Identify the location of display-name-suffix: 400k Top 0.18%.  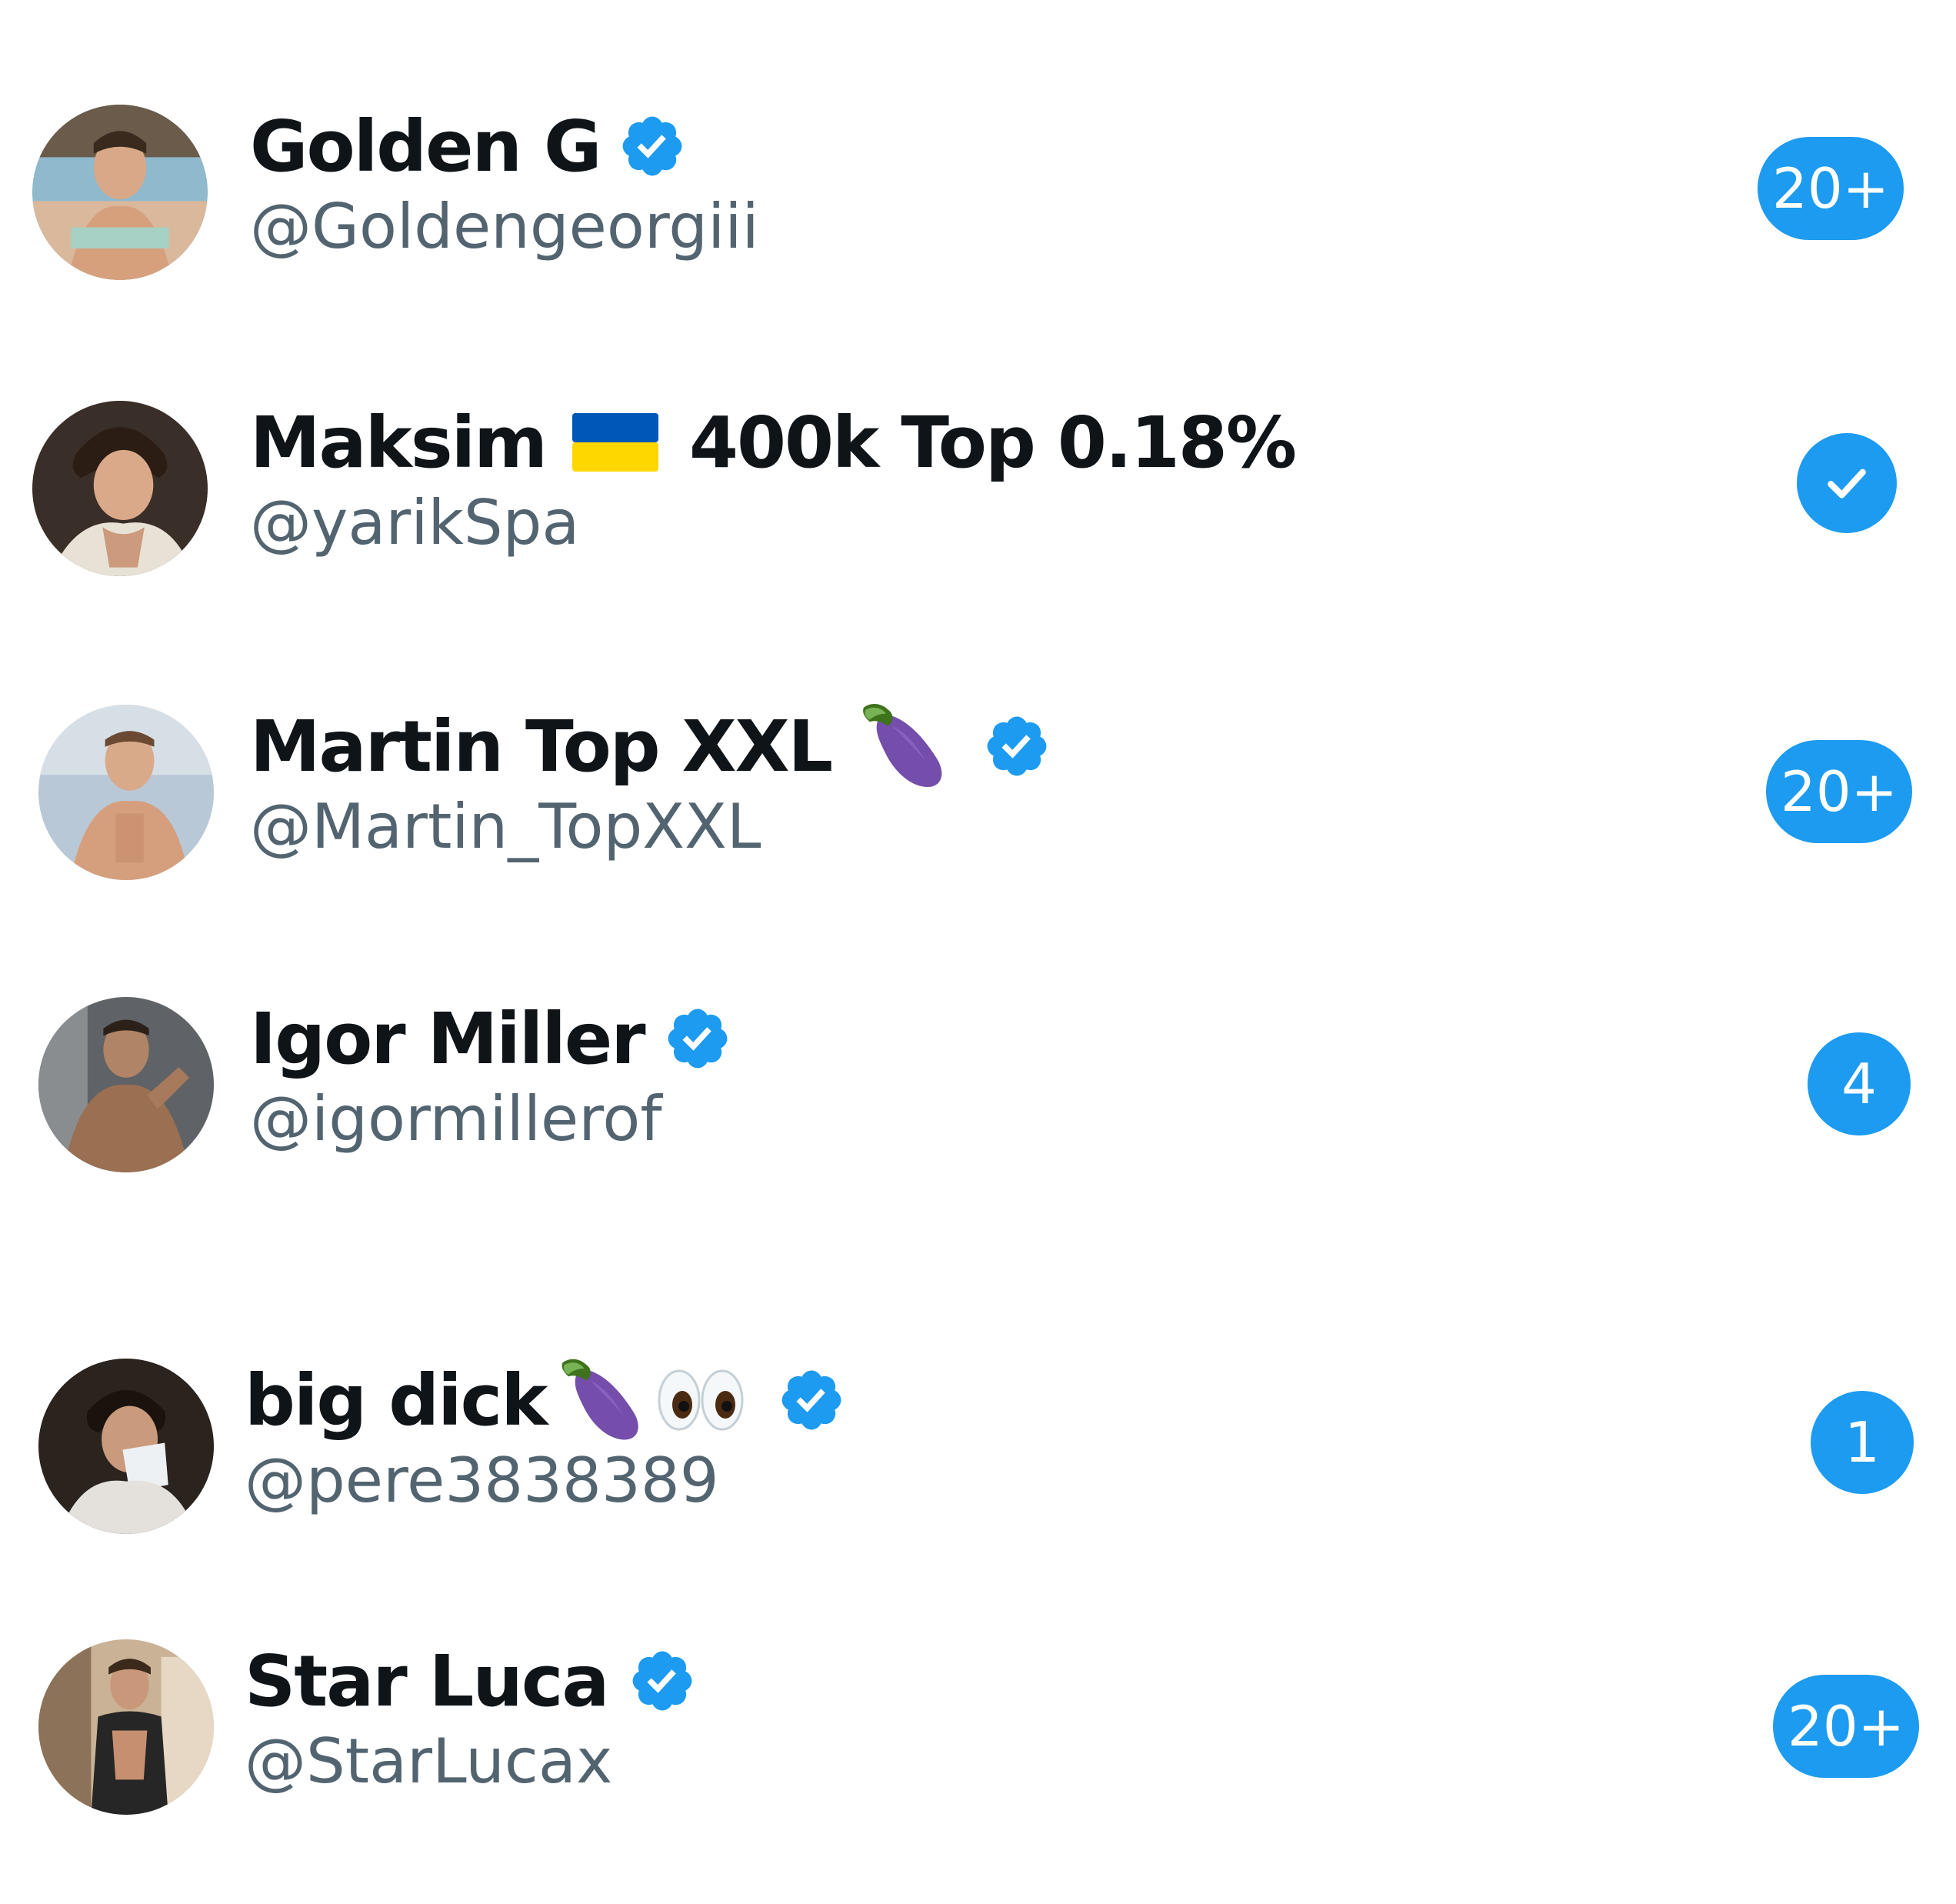
(992, 442).